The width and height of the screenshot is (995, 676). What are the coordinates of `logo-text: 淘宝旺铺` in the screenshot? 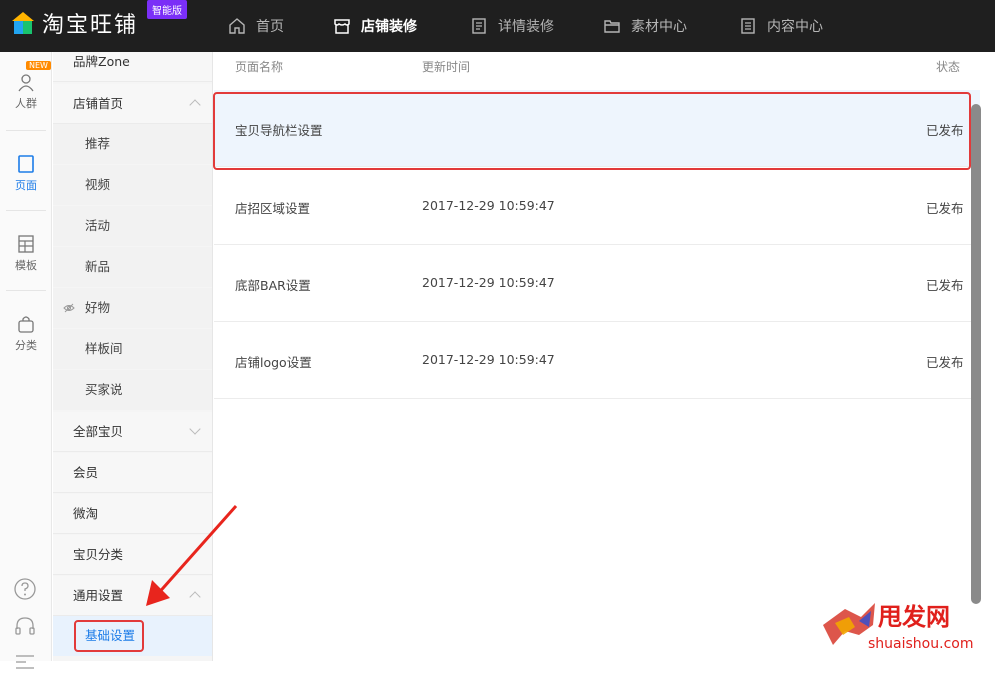 It's located at (90, 25).